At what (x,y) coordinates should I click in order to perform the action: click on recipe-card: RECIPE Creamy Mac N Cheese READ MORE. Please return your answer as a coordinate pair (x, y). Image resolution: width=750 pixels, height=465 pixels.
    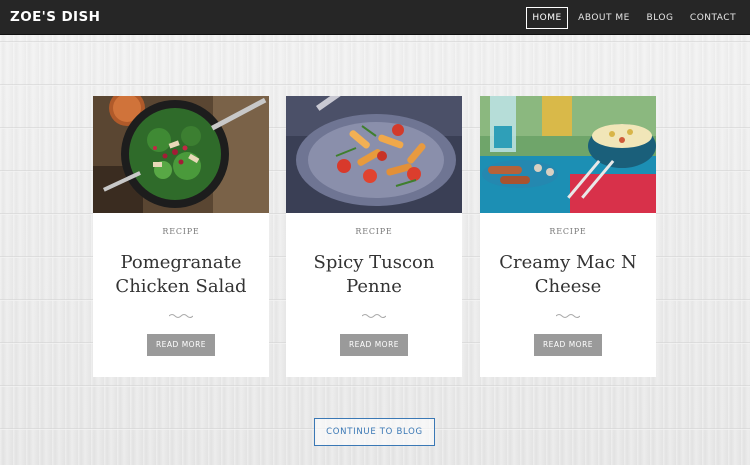
    Looking at the image, I should click on (568, 236).